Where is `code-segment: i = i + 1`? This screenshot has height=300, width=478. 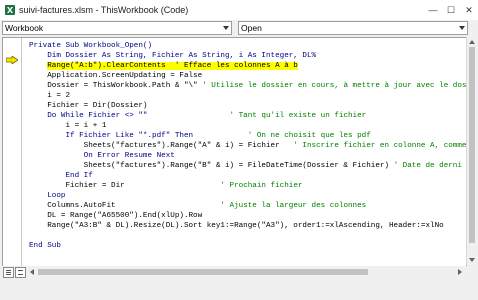
code-segment: i = i + 1 is located at coordinates (68, 126).